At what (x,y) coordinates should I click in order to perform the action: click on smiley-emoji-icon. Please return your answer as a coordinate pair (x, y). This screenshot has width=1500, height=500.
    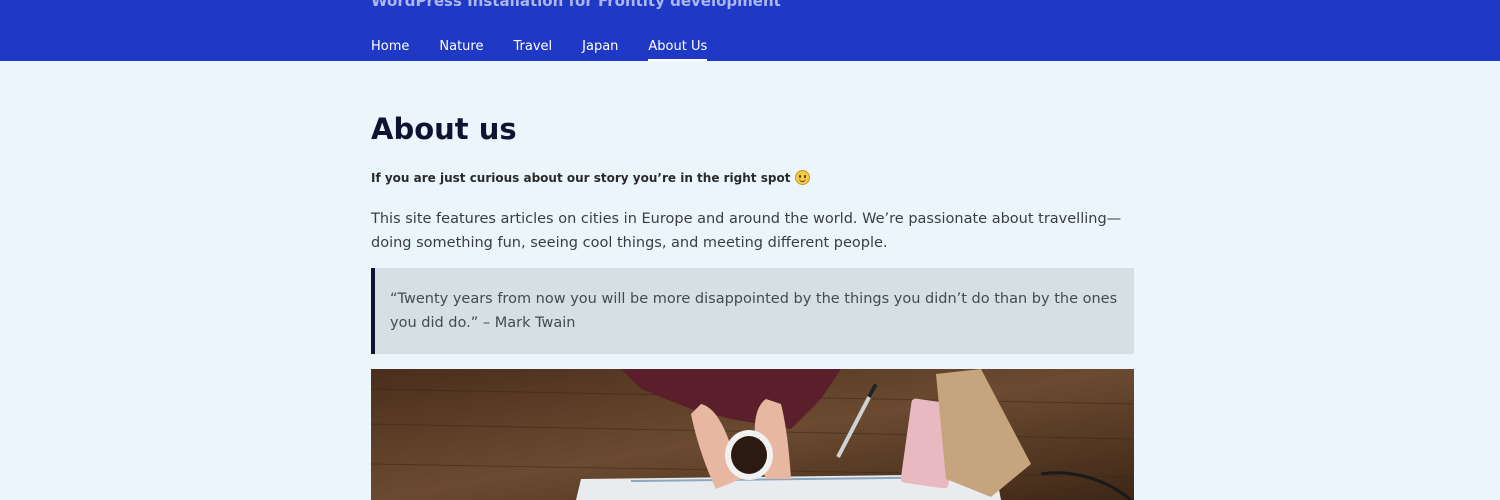
    Looking at the image, I should click on (803, 177).